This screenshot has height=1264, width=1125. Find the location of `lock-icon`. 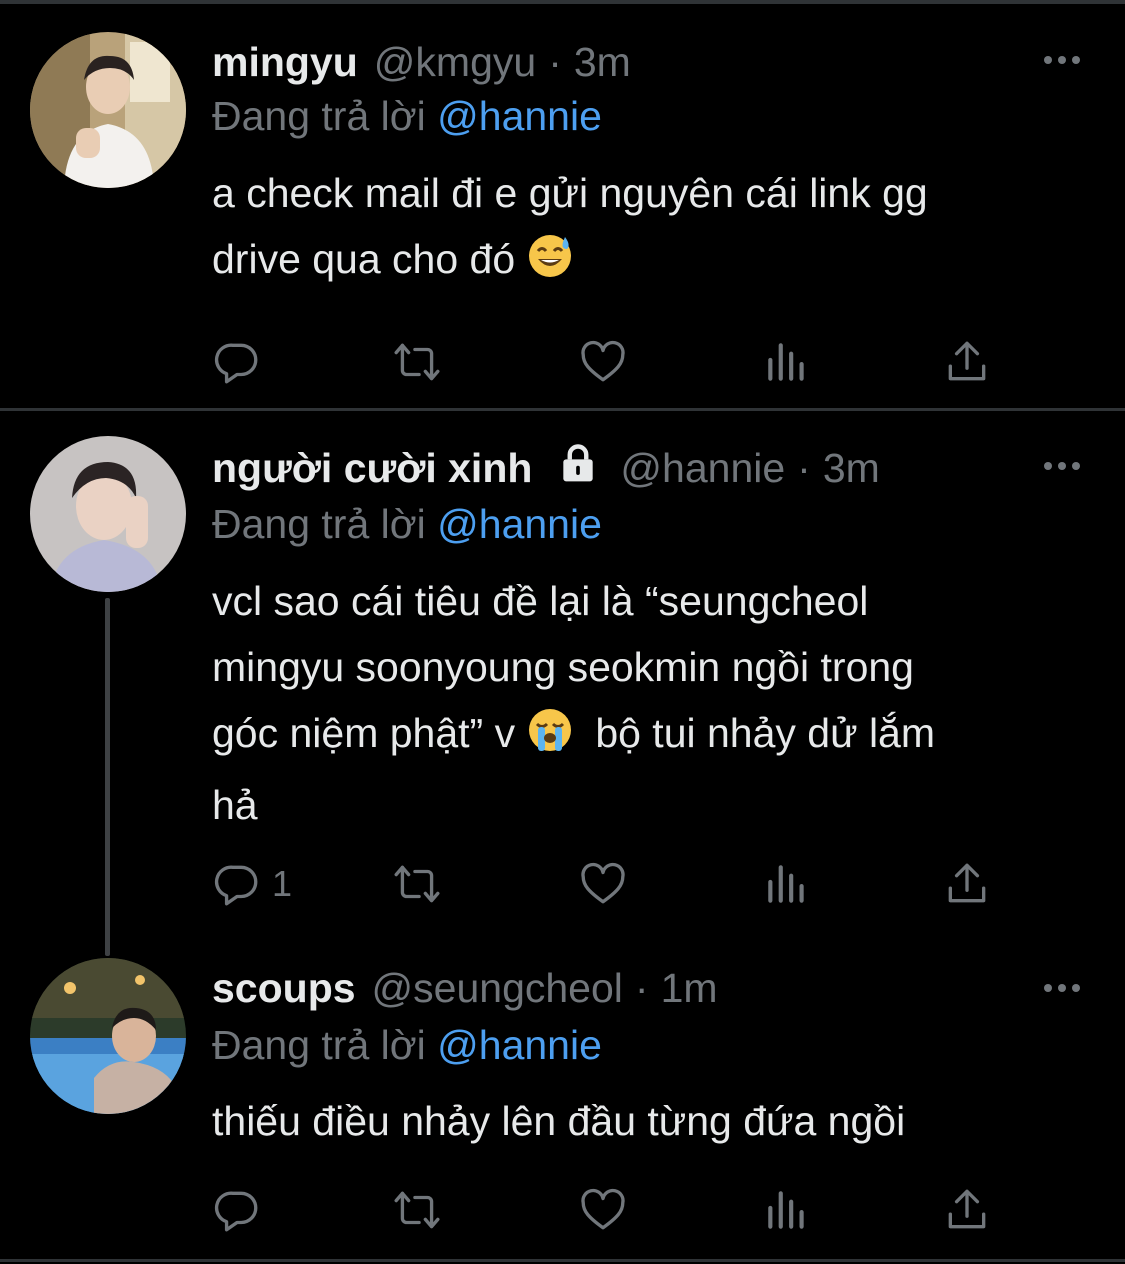

lock-icon is located at coordinates (578, 468).